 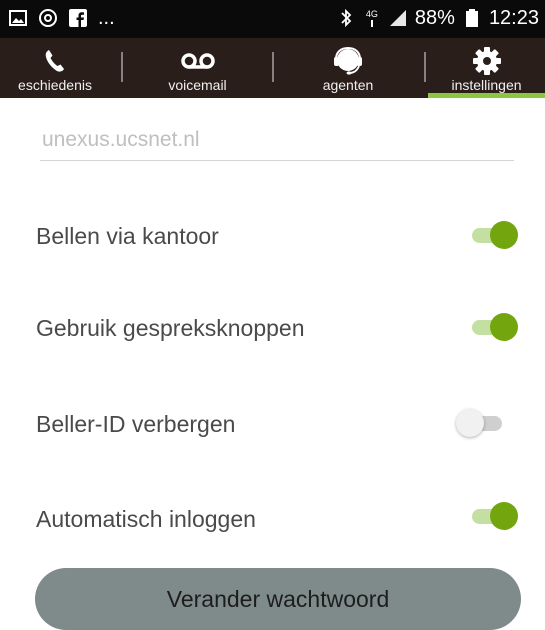 I want to click on setting-row-hide-caller-id: Beller-ID verbergen, so click(x=272, y=423).